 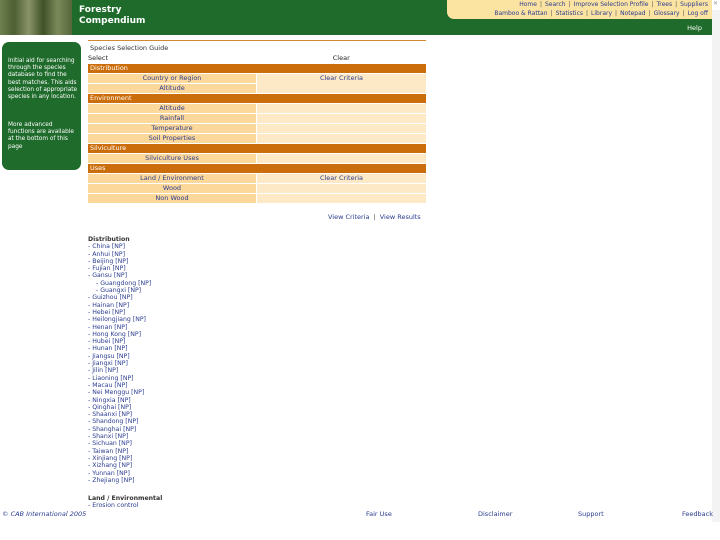 I want to click on brand-line-1: Forestry, so click(x=100, y=10).